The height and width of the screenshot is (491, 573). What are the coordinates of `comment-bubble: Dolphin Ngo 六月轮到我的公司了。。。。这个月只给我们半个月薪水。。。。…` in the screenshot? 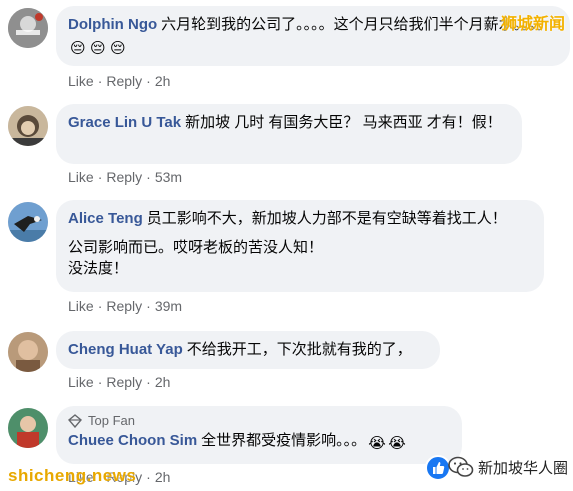 It's located at (313, 36).